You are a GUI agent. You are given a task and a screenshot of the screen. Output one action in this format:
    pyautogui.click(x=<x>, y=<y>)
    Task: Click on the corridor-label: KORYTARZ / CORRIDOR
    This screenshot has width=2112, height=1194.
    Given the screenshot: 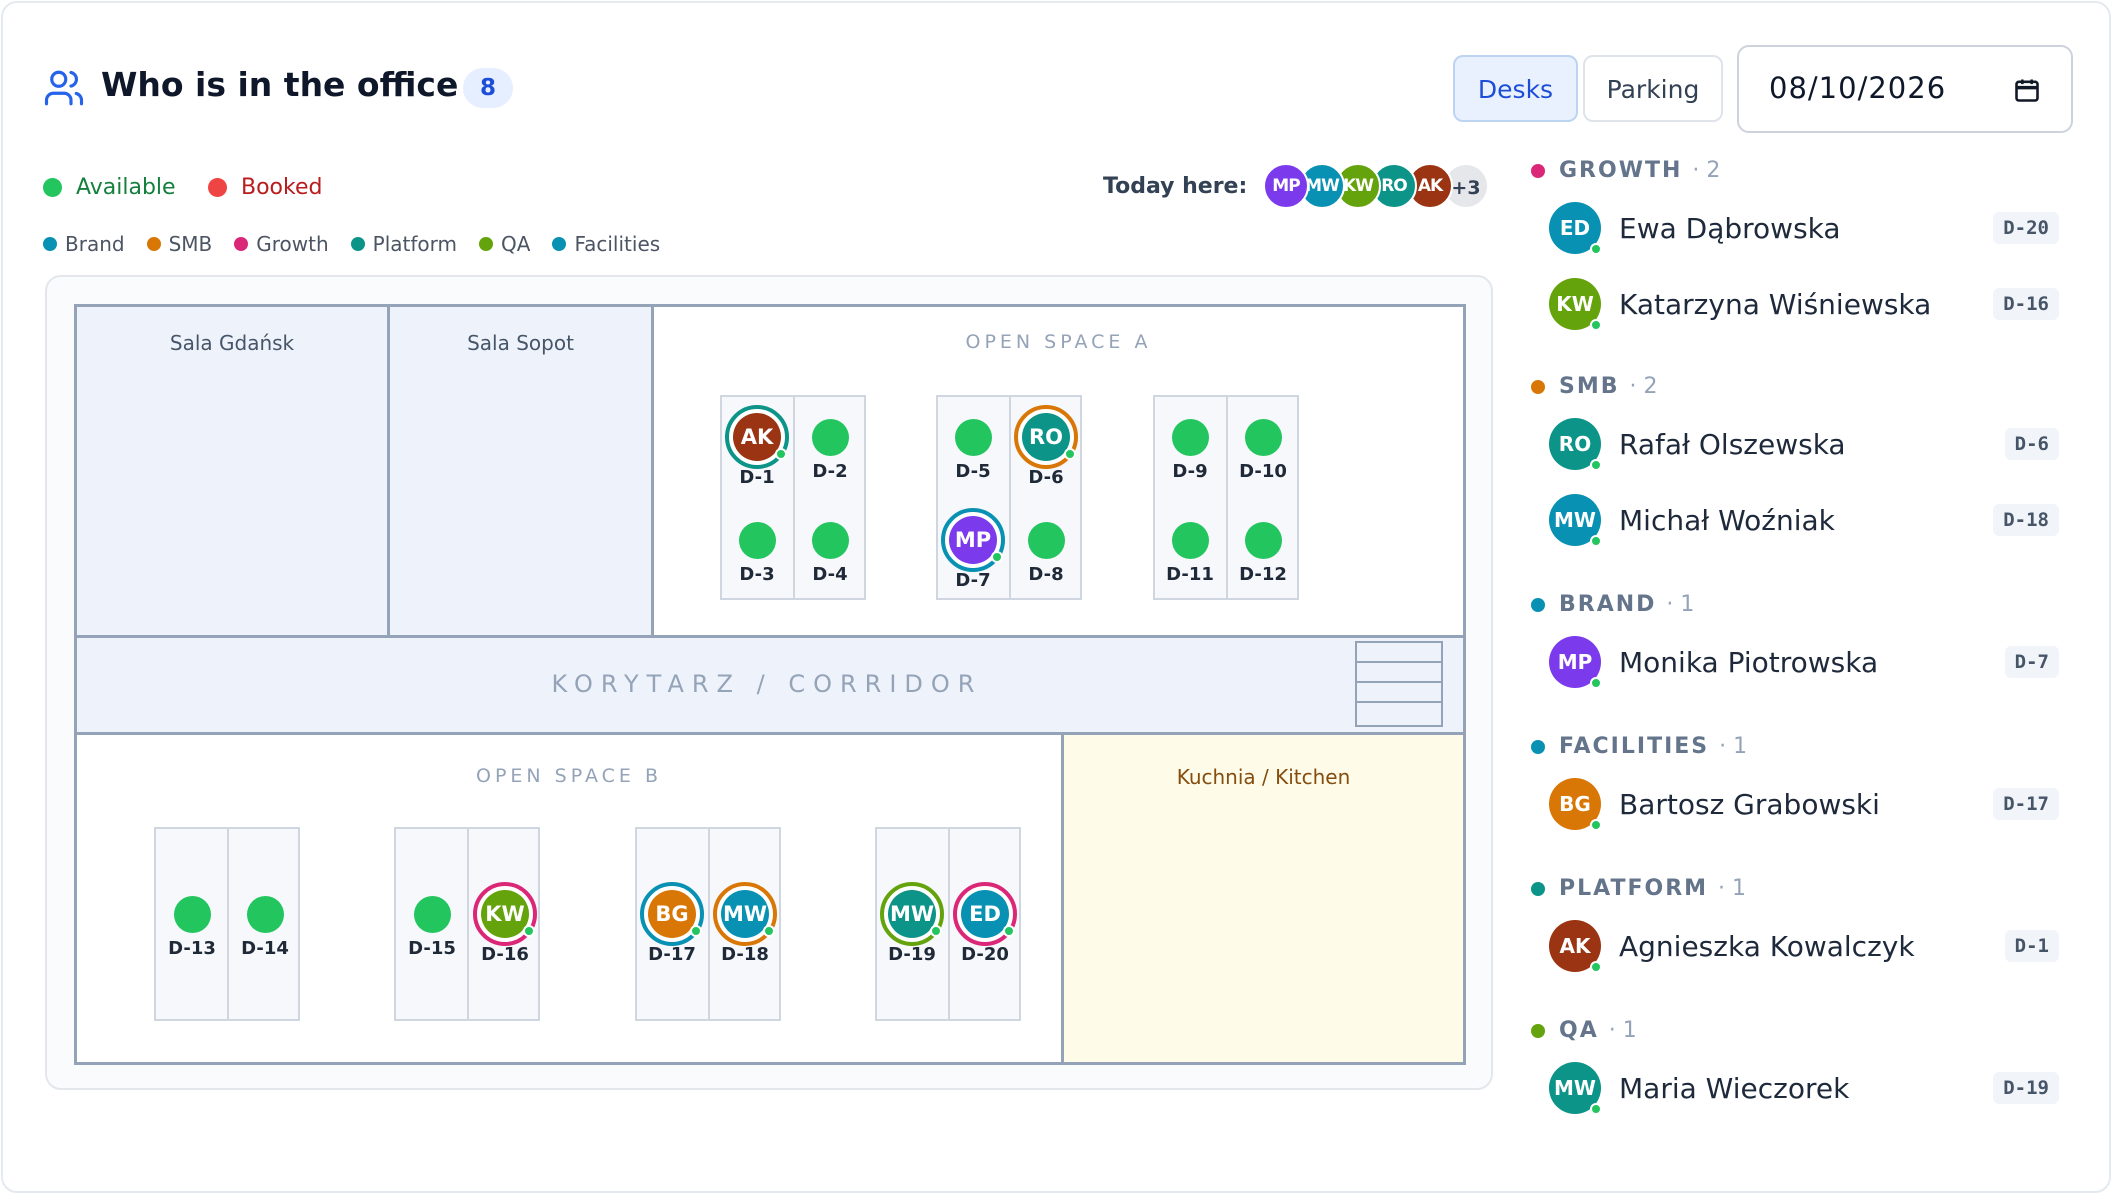 What is the action you would take?
    pyautogui.click(x=767, y=684)
    